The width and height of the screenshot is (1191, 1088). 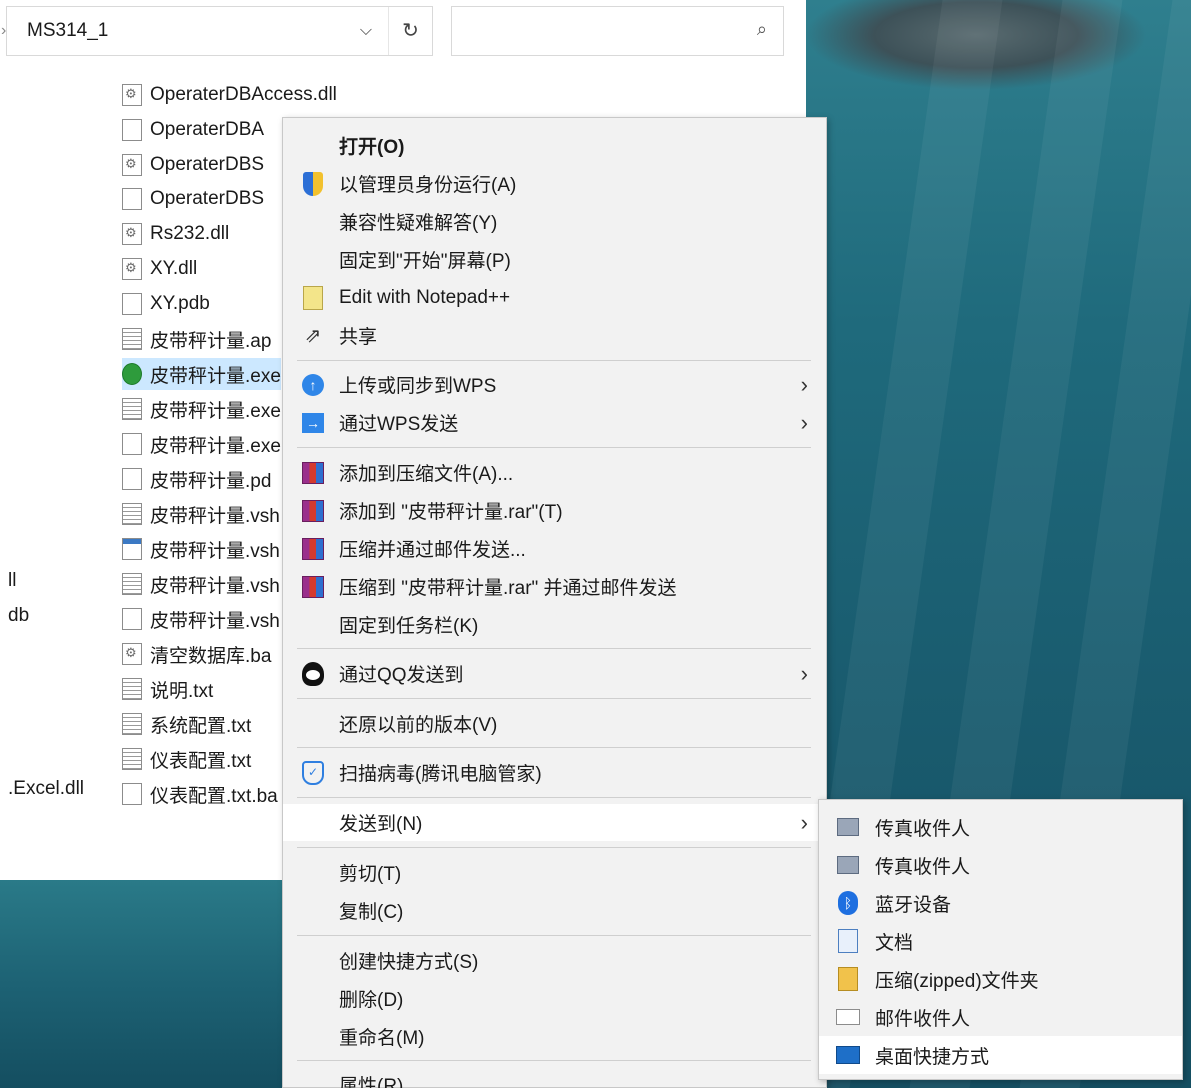 I want to click on menu-item-label: 添加到 "皮带秤计量.rar"(T), so click(x=451, y=512).